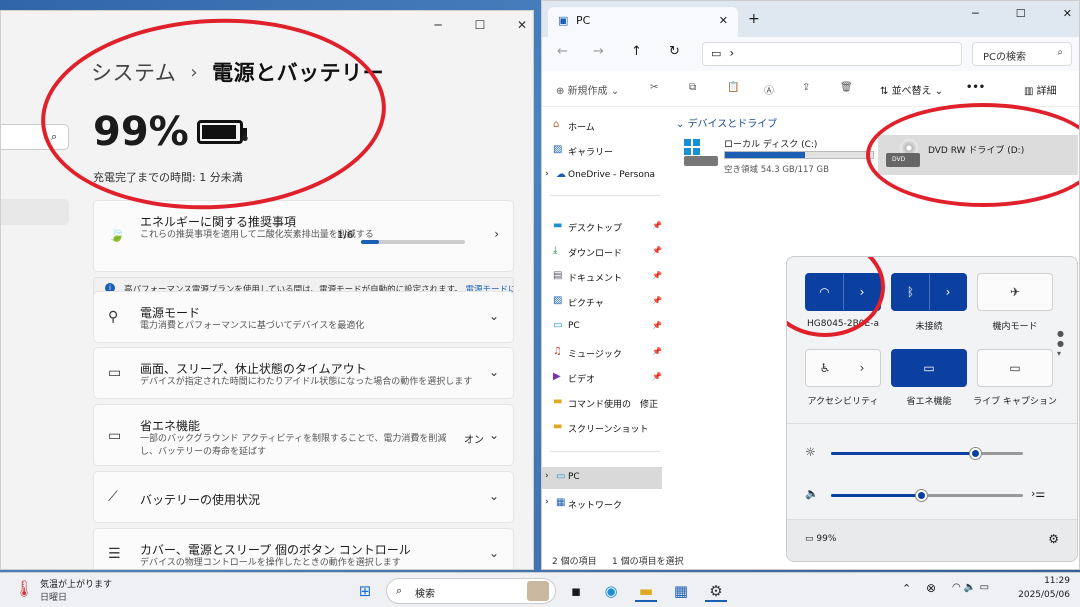 This screenshot has width=1080, height=607. I want to click on store-icon: ▦, so click(681, 591).